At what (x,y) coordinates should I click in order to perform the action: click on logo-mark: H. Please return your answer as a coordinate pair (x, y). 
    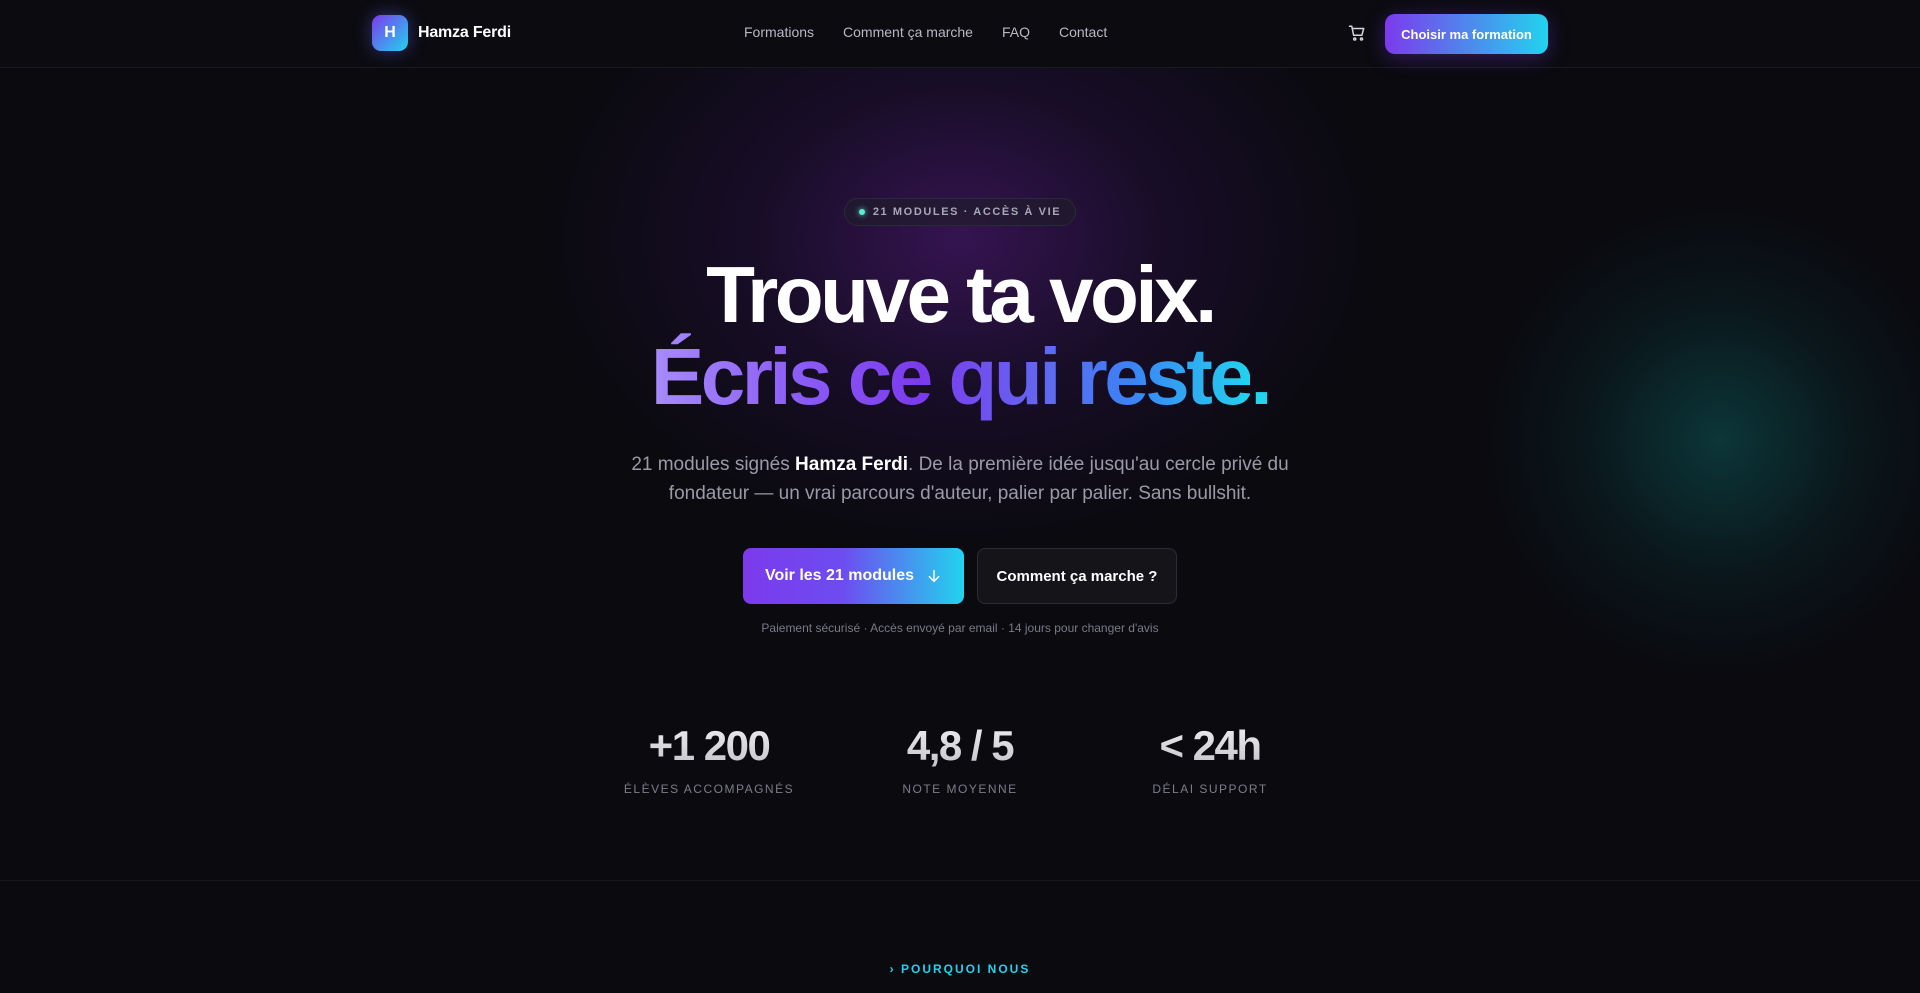
    Looking at the image, I should click on (390, 33).